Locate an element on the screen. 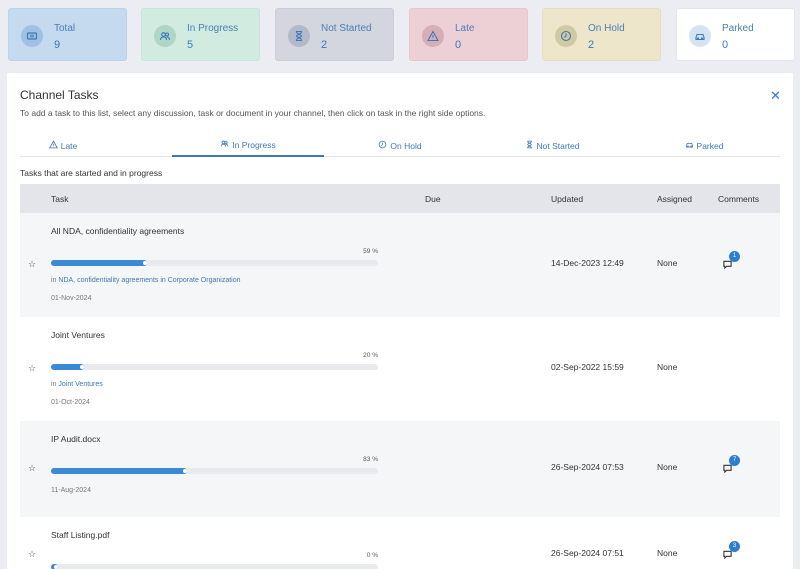 This screenshot has height=569, width=800. tab-label: Parked is located at coordinates (710, 145).